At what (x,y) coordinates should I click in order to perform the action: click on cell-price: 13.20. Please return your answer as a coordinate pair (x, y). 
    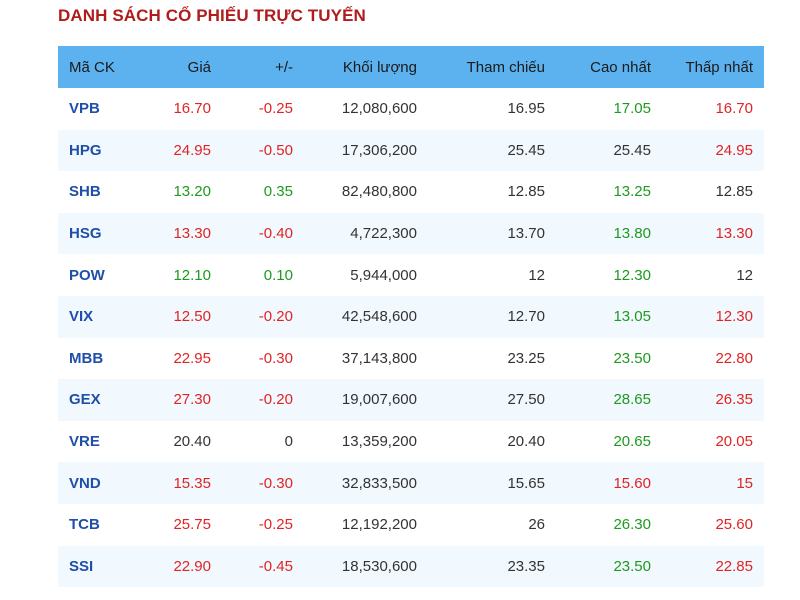
    Looking at the image, I should click on (192, 192).